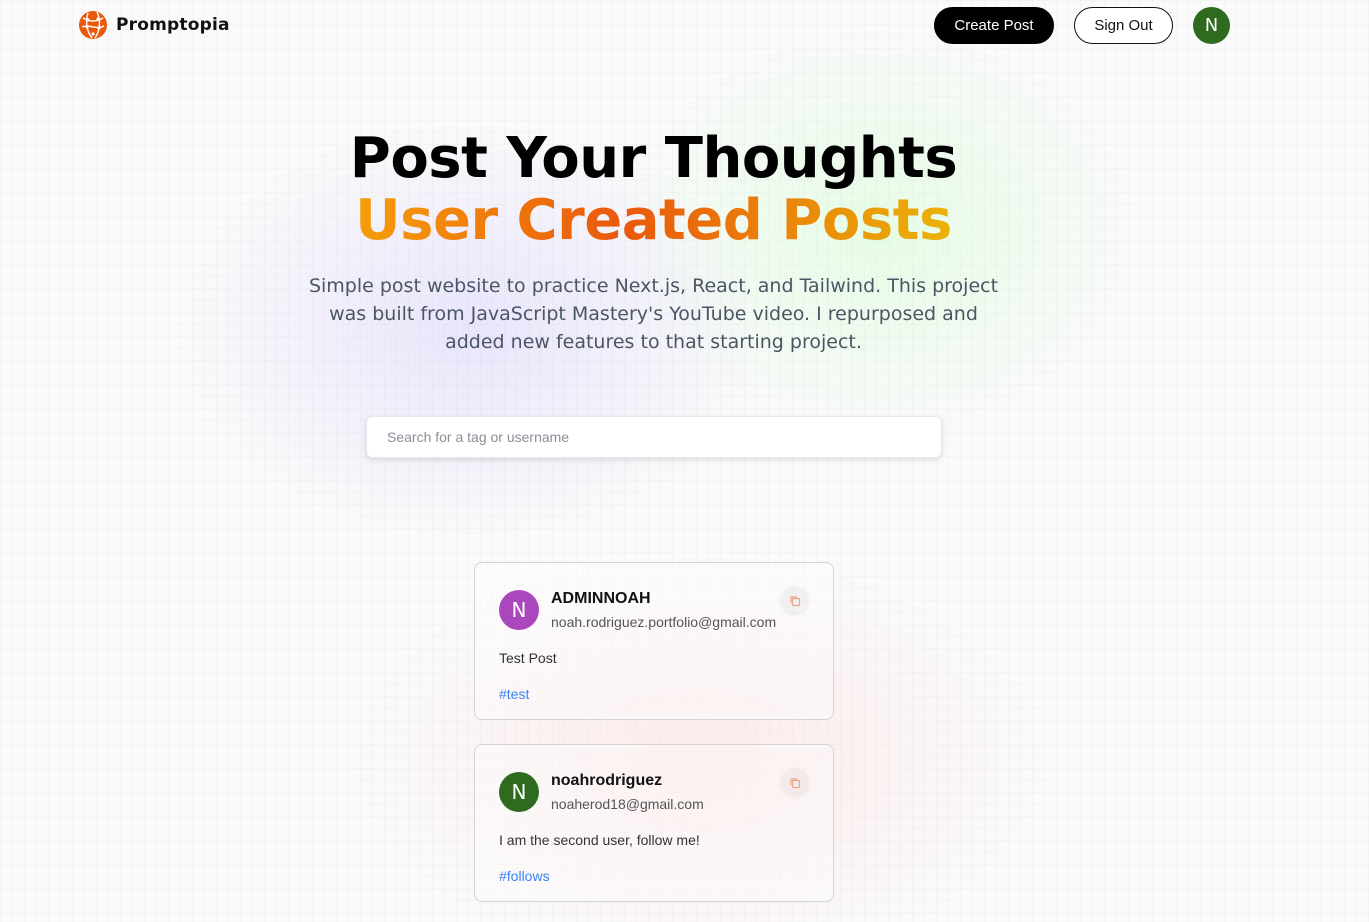  I want to click on brand-logo-link: Promptopia, so click(154, 25).